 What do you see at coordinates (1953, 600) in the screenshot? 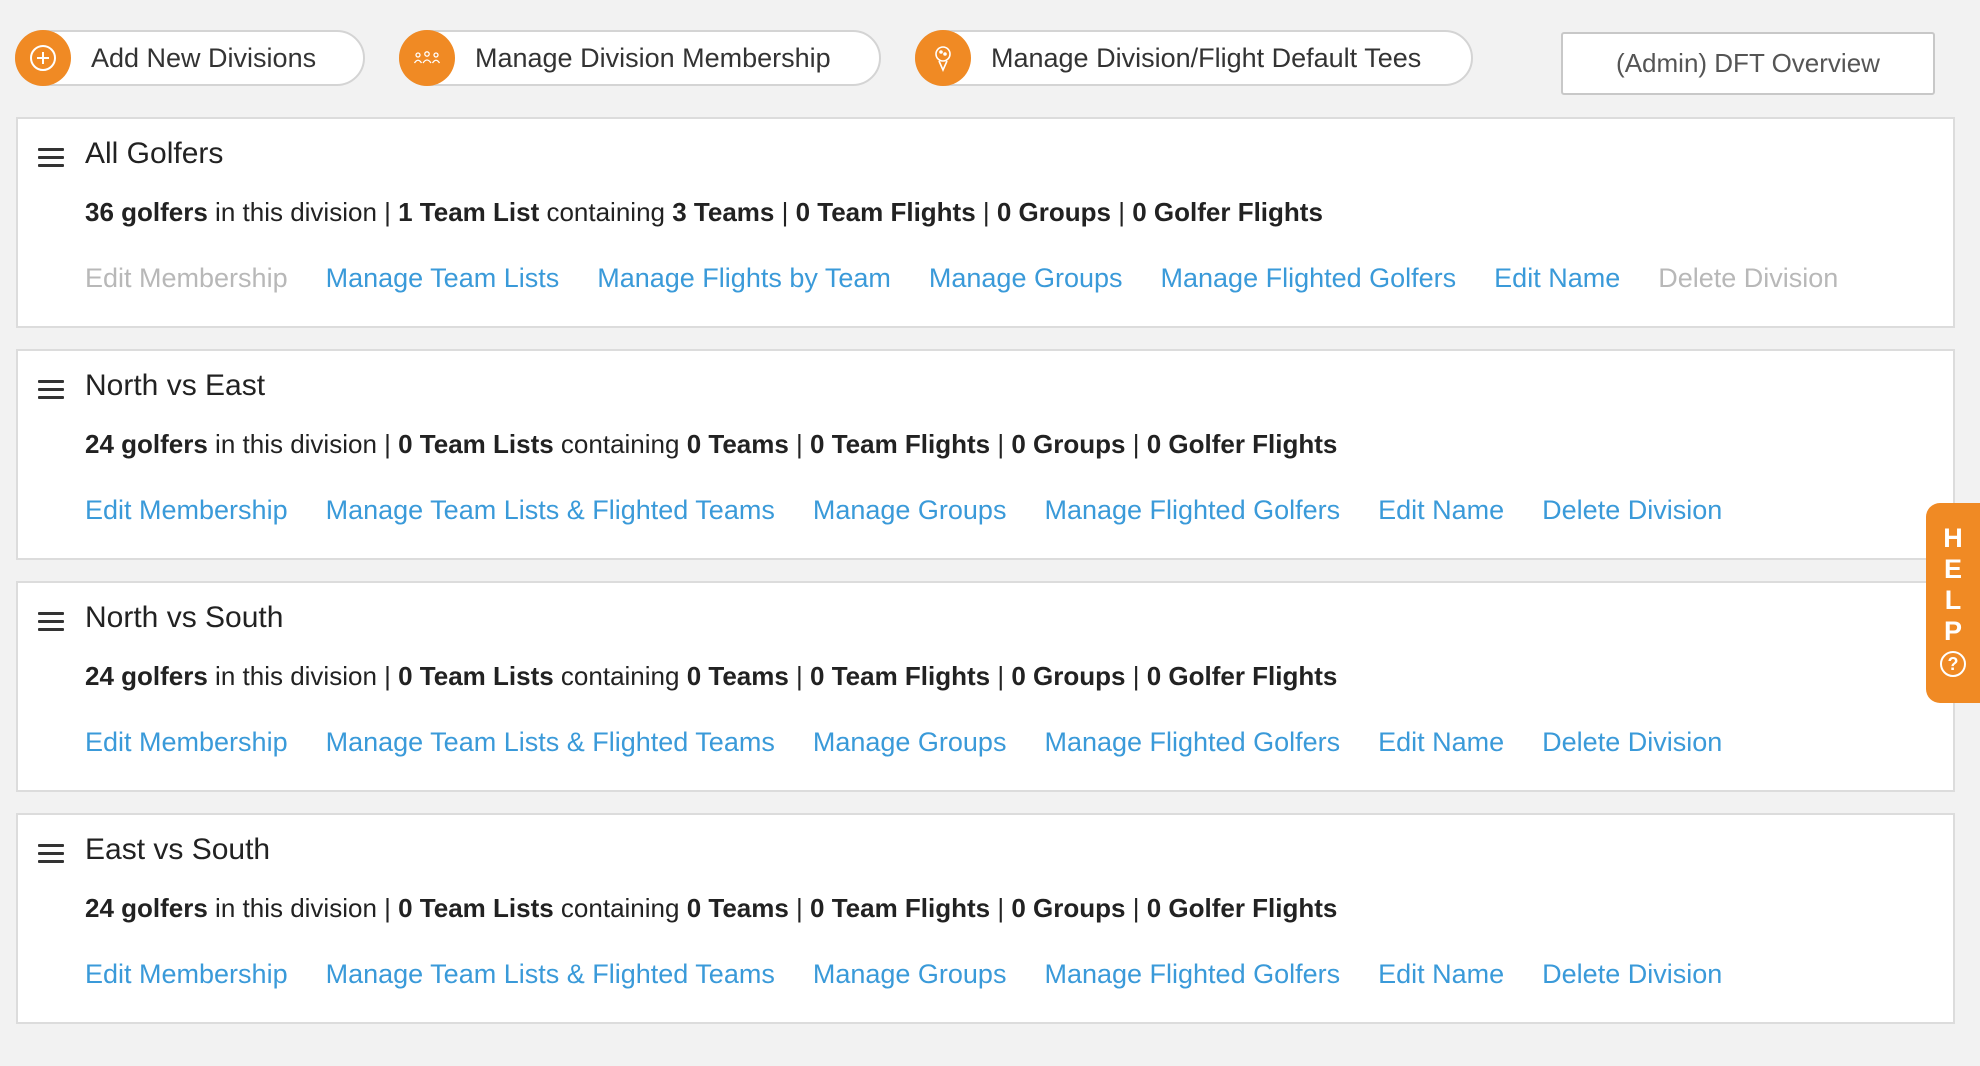
I see `help-letter: L` at bounding box center [1953, 600].